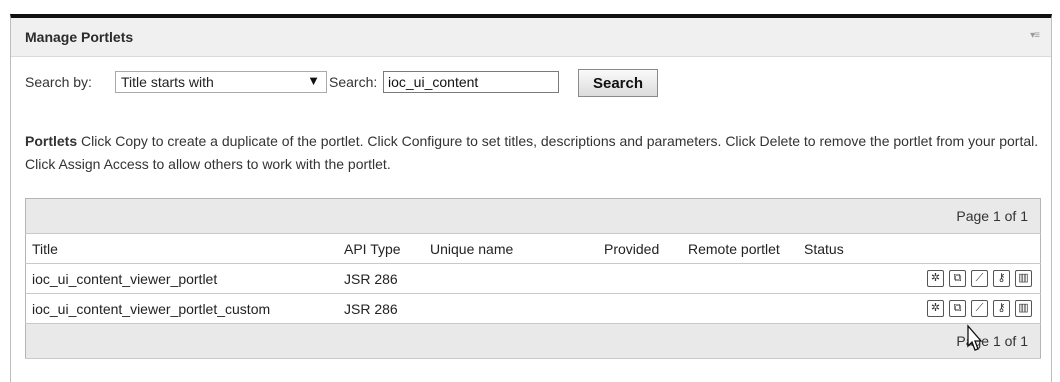 Image resolution: width=1060 pixels, height=382 pixels. What do you see at coordinates (181, 248) in the screenshot?
I see `column-header-title: Title` at bounding box center [181, 248].